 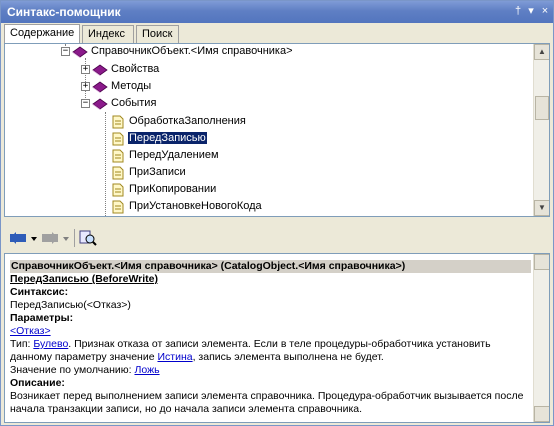 I want to click on tree-event-item: ПриКопировании, so click(x=265, y=190).